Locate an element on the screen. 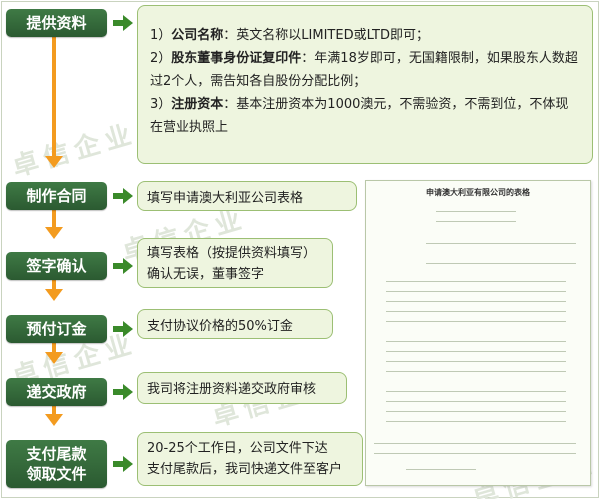 The image size is (600, 499). step-label: 递交政府 is located at coordinates (56, 392).